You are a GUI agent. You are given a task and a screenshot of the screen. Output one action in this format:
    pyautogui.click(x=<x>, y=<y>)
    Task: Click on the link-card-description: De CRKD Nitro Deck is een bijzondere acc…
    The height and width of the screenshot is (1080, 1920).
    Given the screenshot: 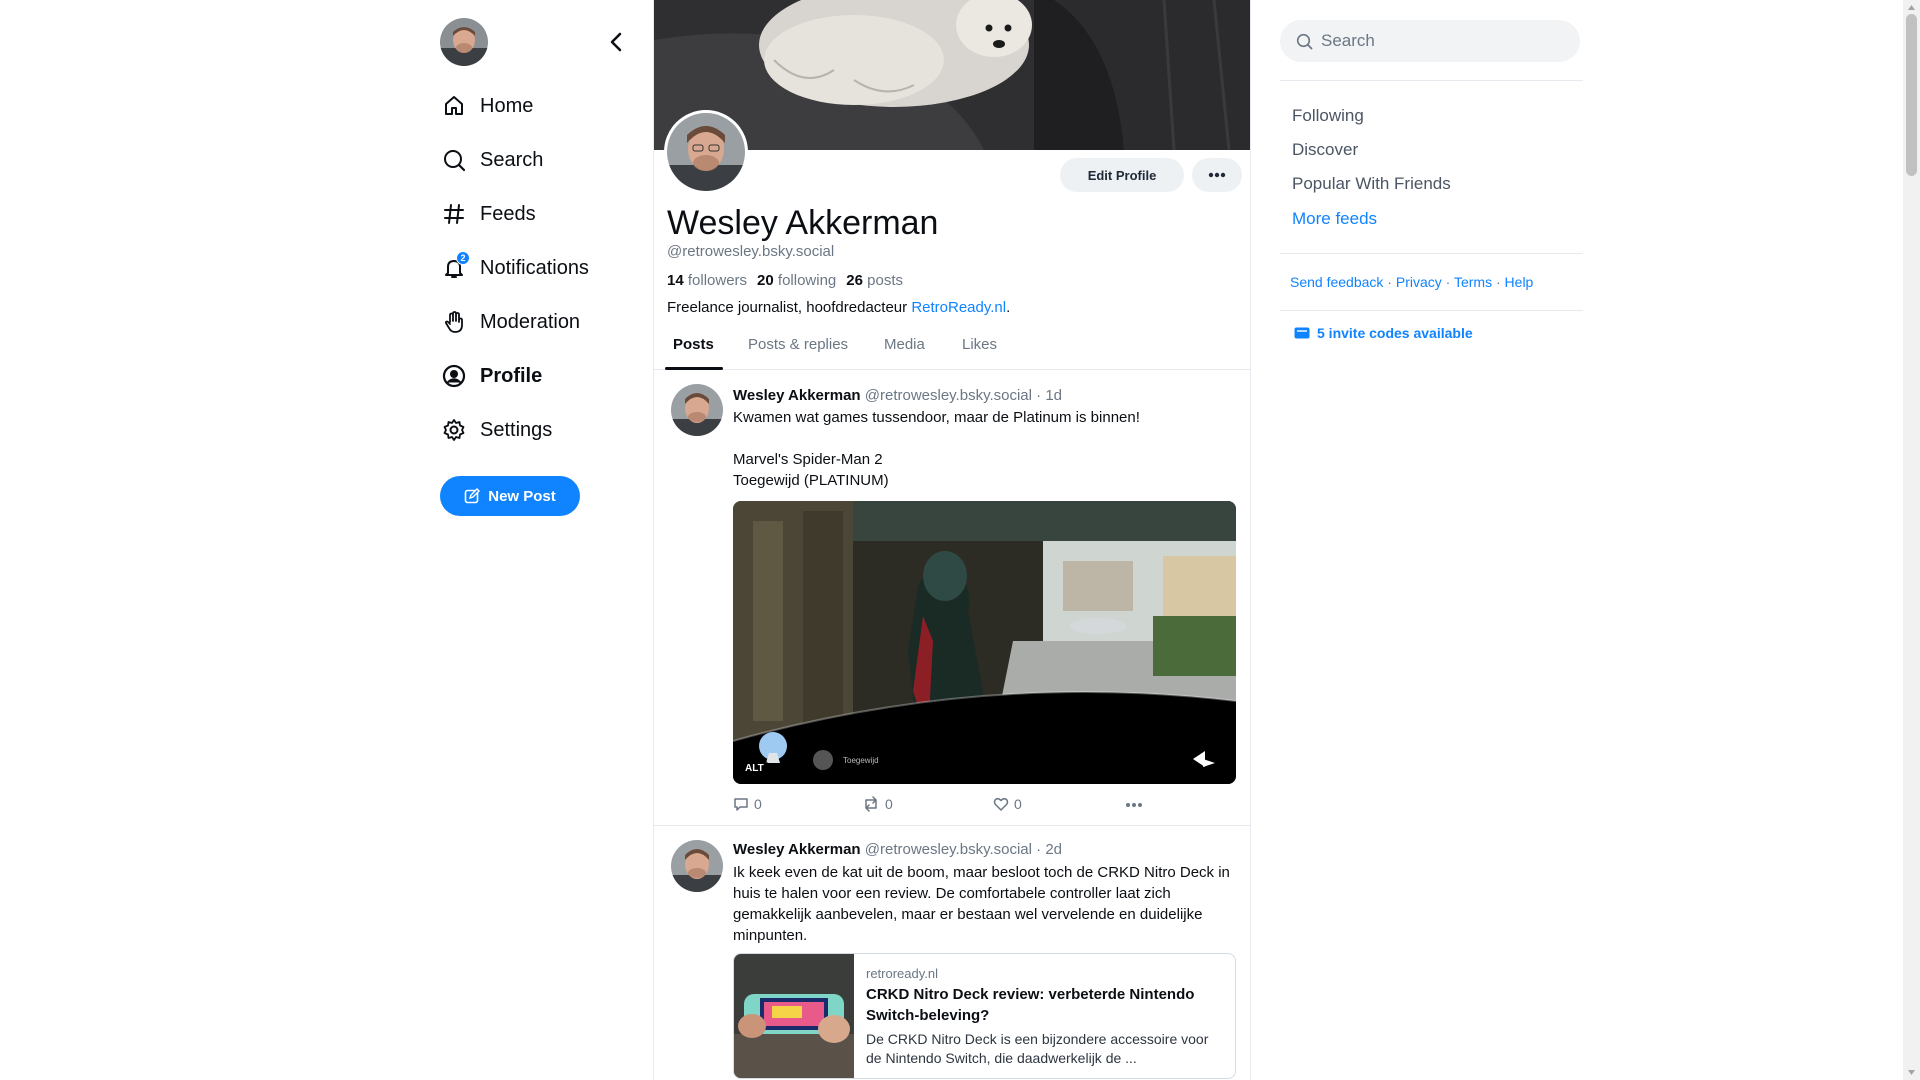 What is the action you would take?
    pyautogui.click(x=1037, y=1048)
    